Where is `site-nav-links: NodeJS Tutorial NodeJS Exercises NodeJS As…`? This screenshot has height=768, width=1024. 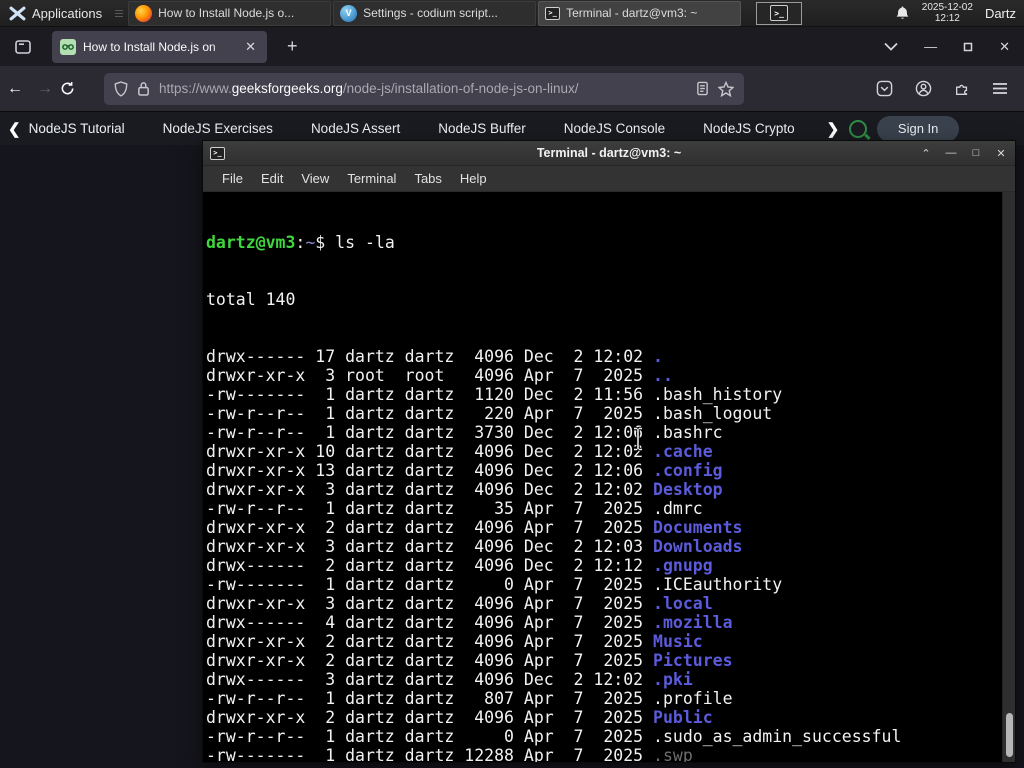 site-nav-links: NodeJS Tutorial NodeJS Exercises NodeJS As… is located at coordinates (424, 128).